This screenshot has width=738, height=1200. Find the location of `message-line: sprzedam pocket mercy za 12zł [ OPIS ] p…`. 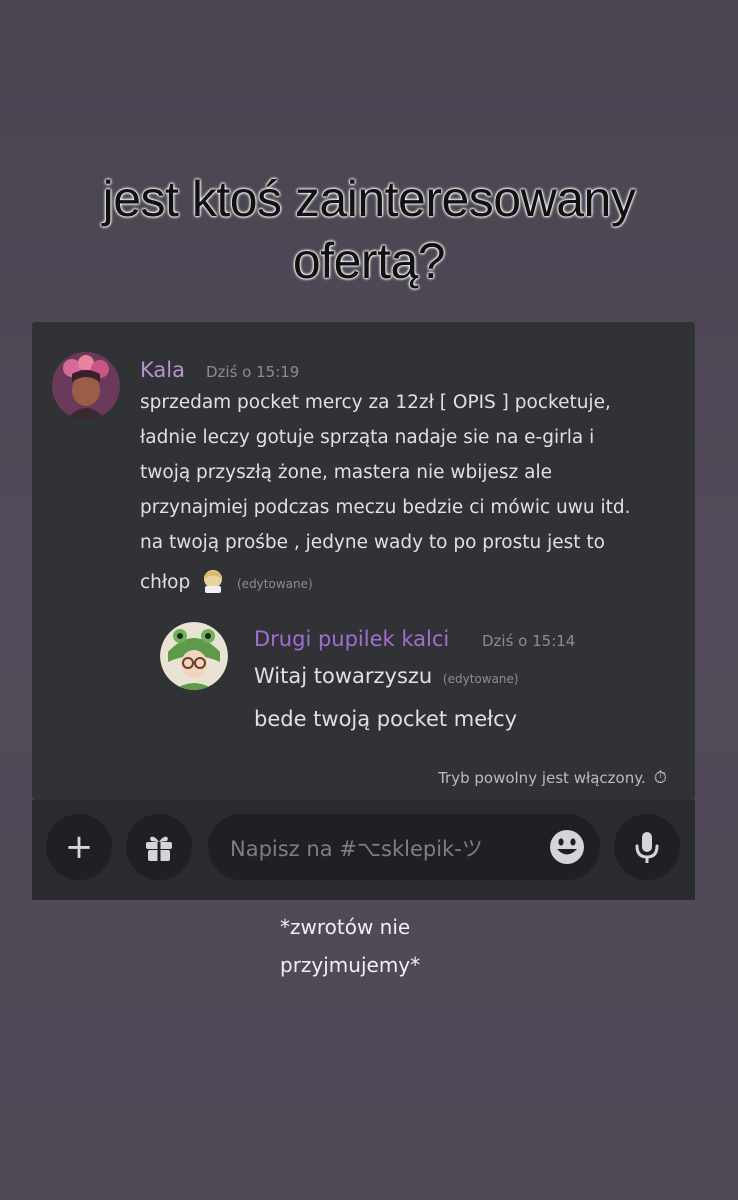

message-line: sprzedam pocket mercy za 12zł [ OPIS ] p… is located at coordinates (375, 402).